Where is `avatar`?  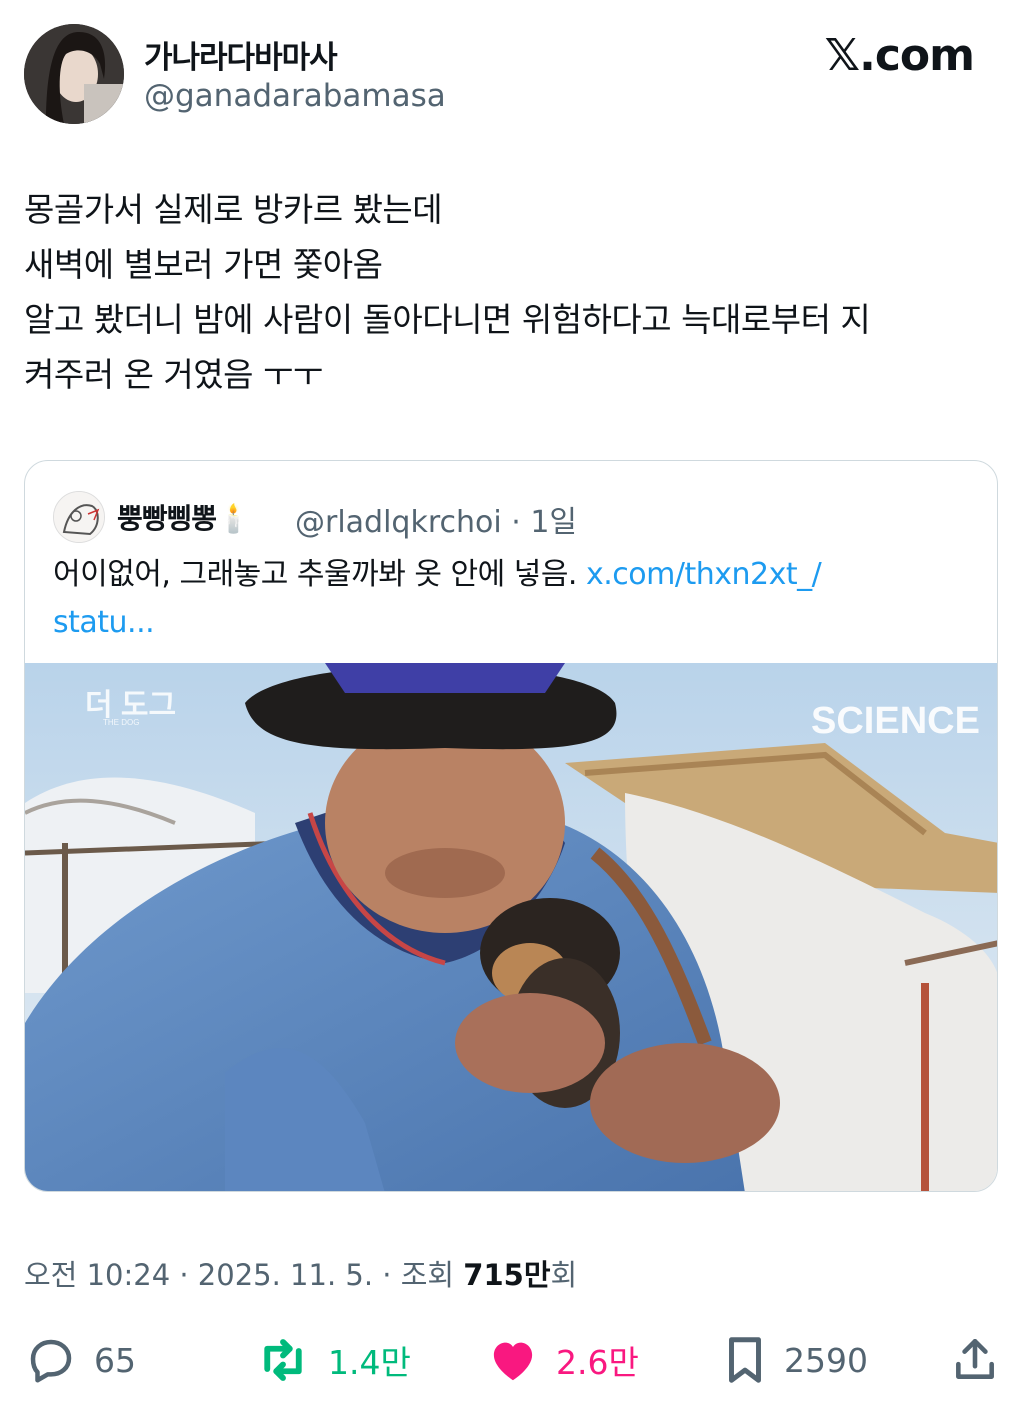
avatar is located at coordinates (74, 74).